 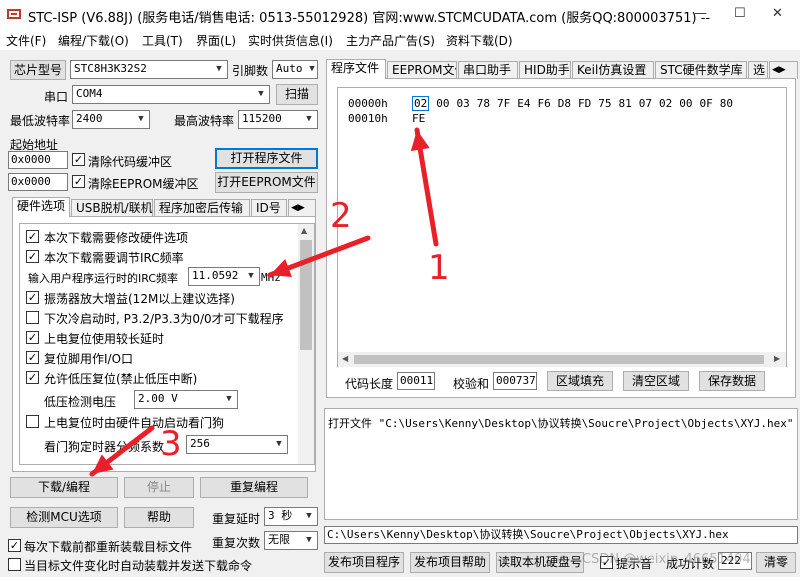 What do you see at coordinates (224, 276) in the screenshot?
I see `irc-frequency-select: 11.0592 ▼` at bounding box center [224, 276].